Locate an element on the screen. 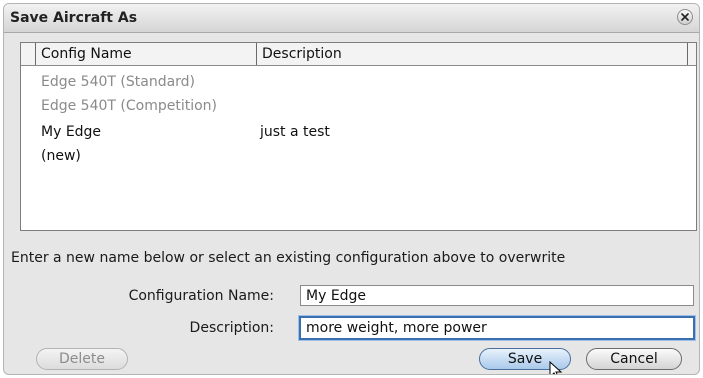 The image size is (703, 378). configuration-name-label: Configuration Name: is located at coordinates (201, 296).